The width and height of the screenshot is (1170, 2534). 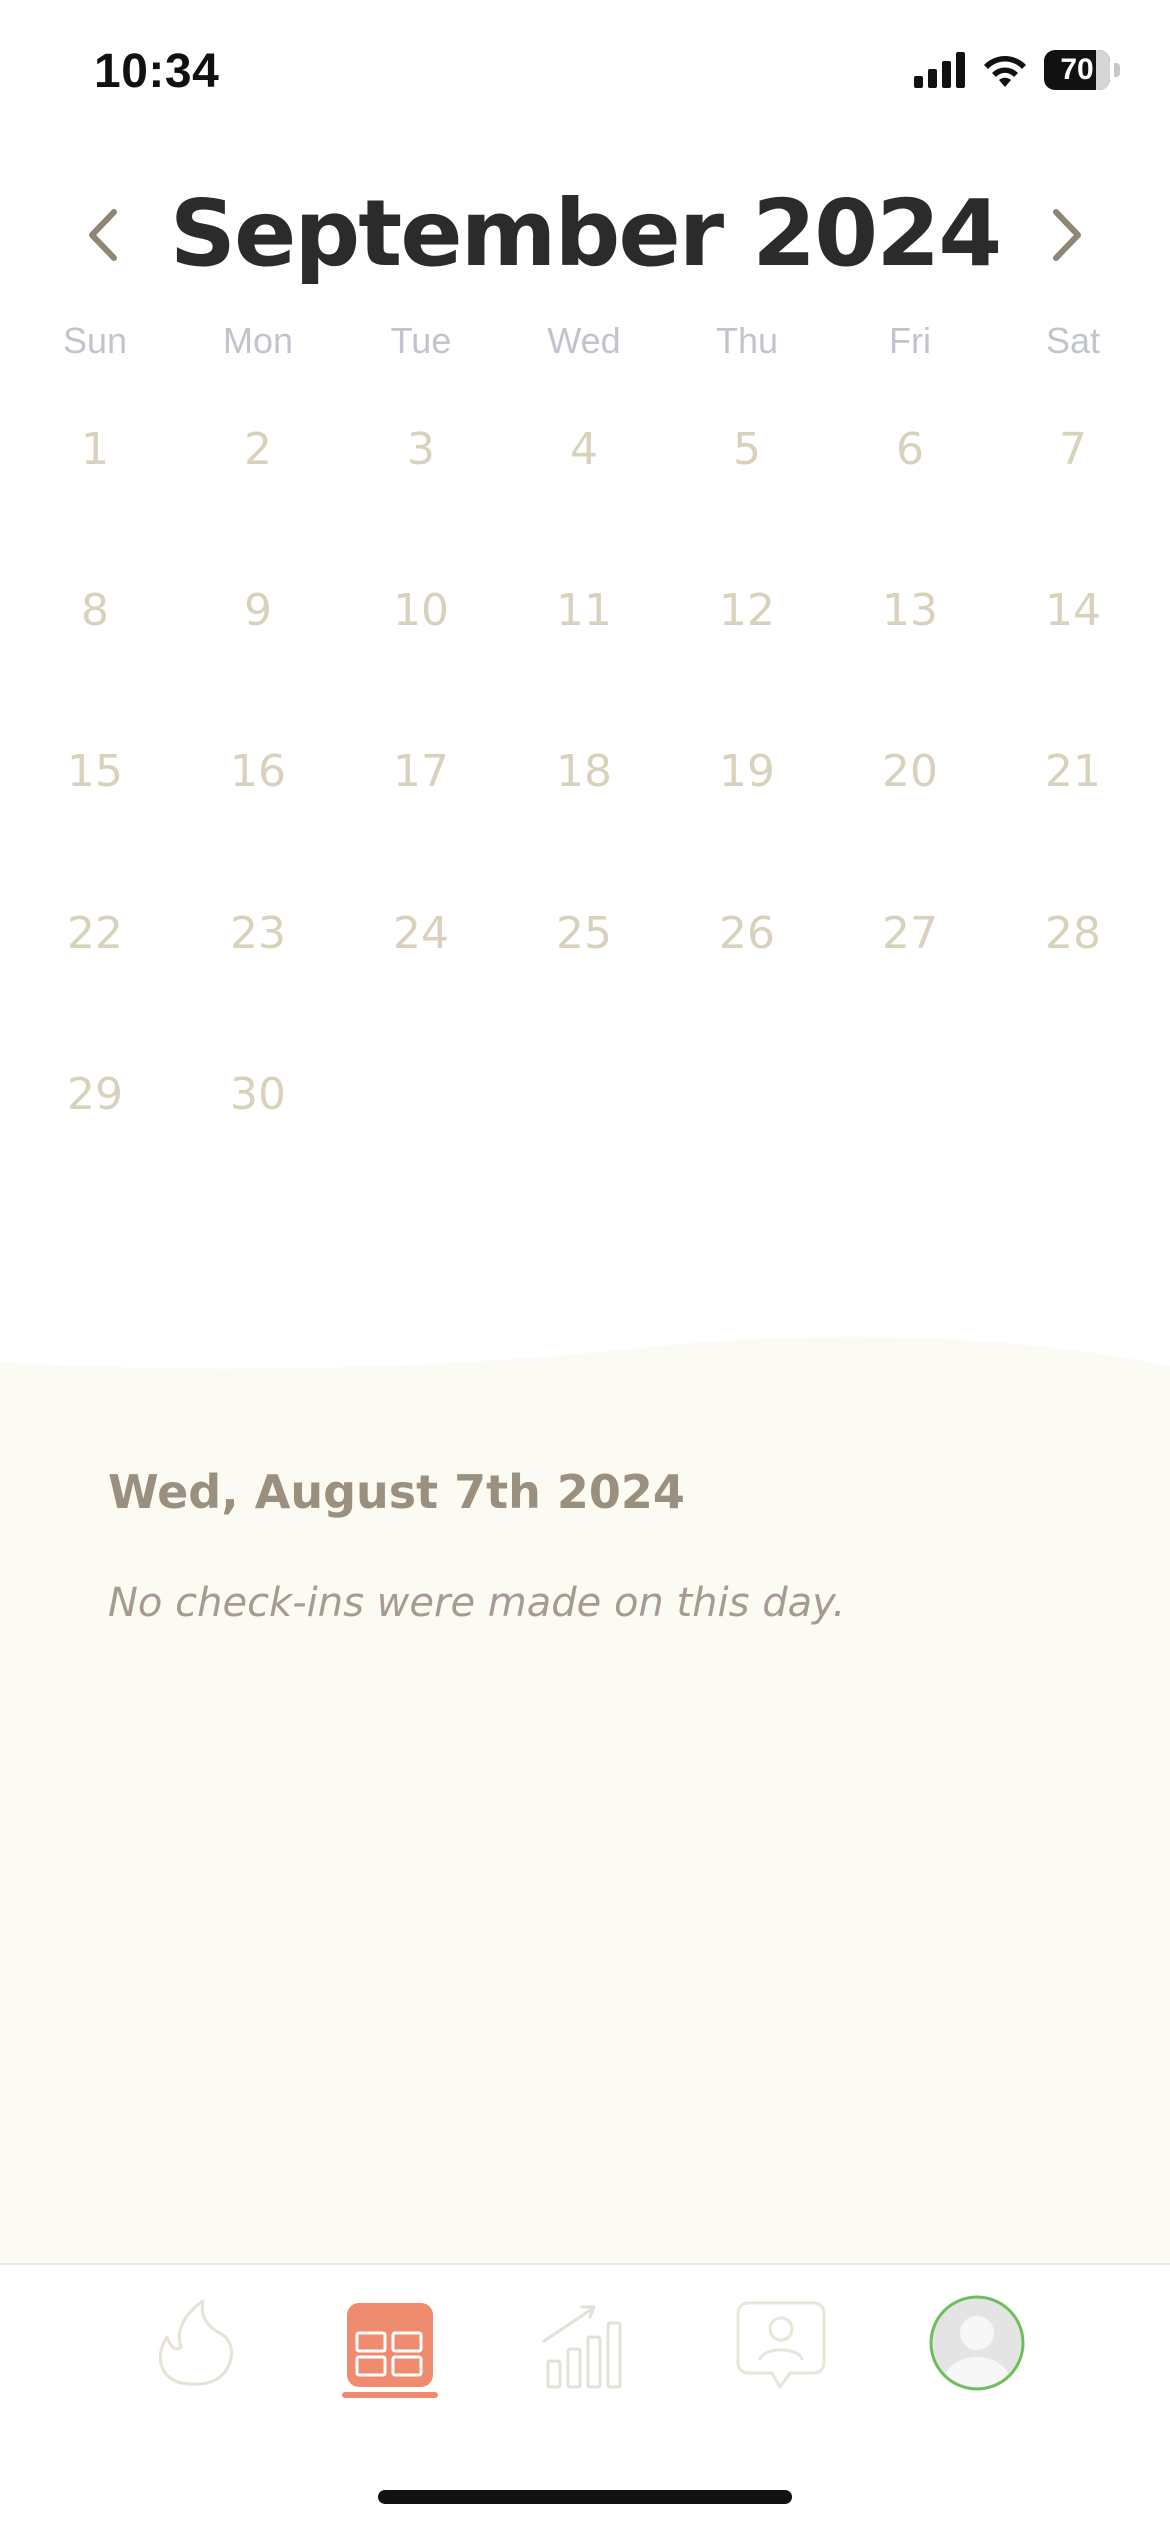 What do you see at coordinates (157, 71) in the screenshot?
I see `status-time: 10:34` at bounding box center [157, 71].